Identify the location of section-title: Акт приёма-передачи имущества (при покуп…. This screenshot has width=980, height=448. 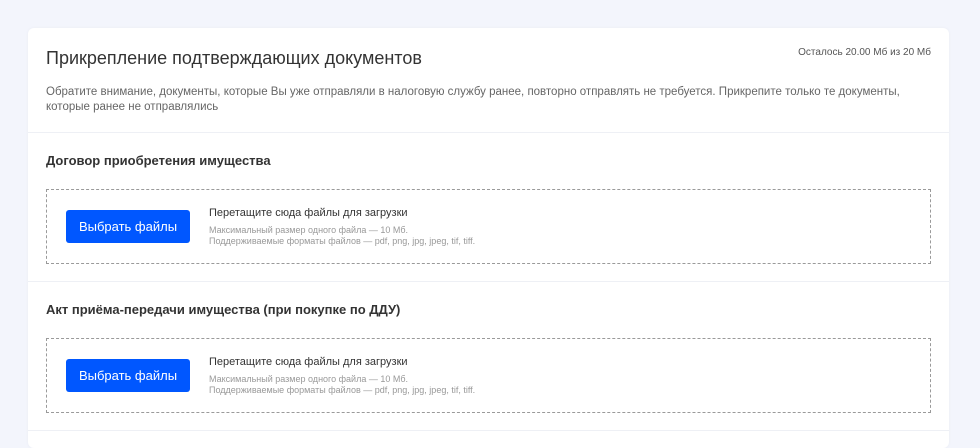
(223, 309).